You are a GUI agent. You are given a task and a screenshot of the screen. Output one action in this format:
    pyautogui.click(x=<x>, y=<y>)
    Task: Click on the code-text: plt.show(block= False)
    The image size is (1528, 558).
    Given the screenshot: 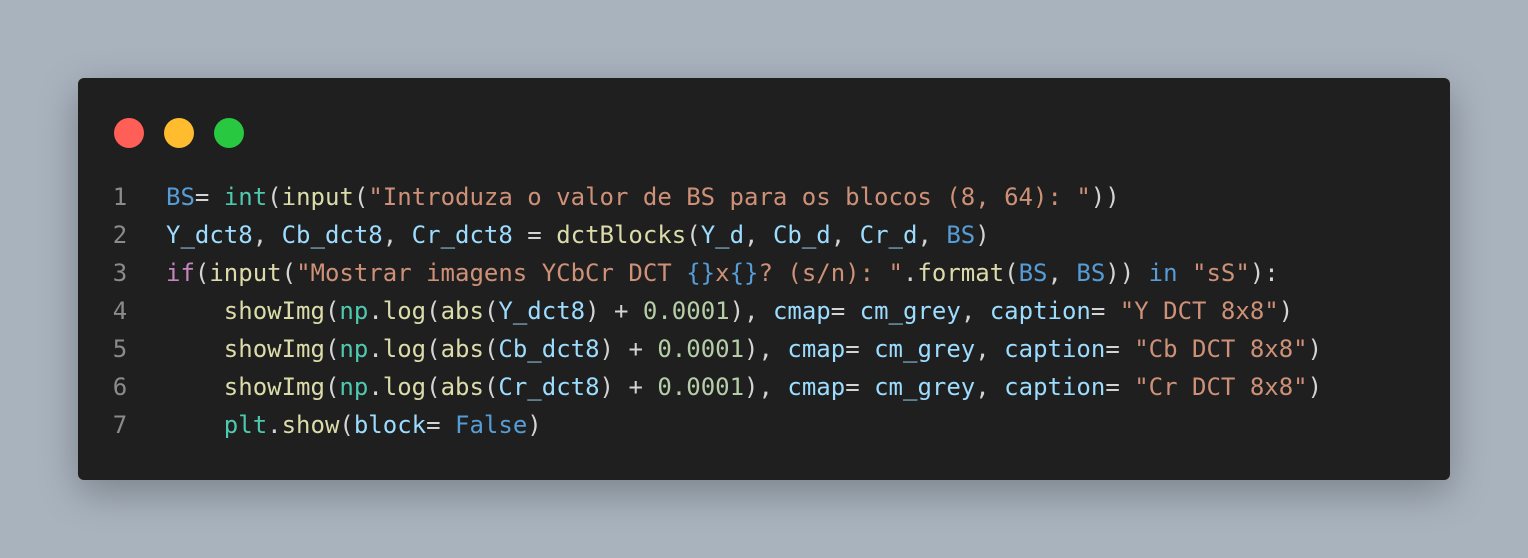 What is the action you would take?
    pyautogui.click(x=354, y=425)
    